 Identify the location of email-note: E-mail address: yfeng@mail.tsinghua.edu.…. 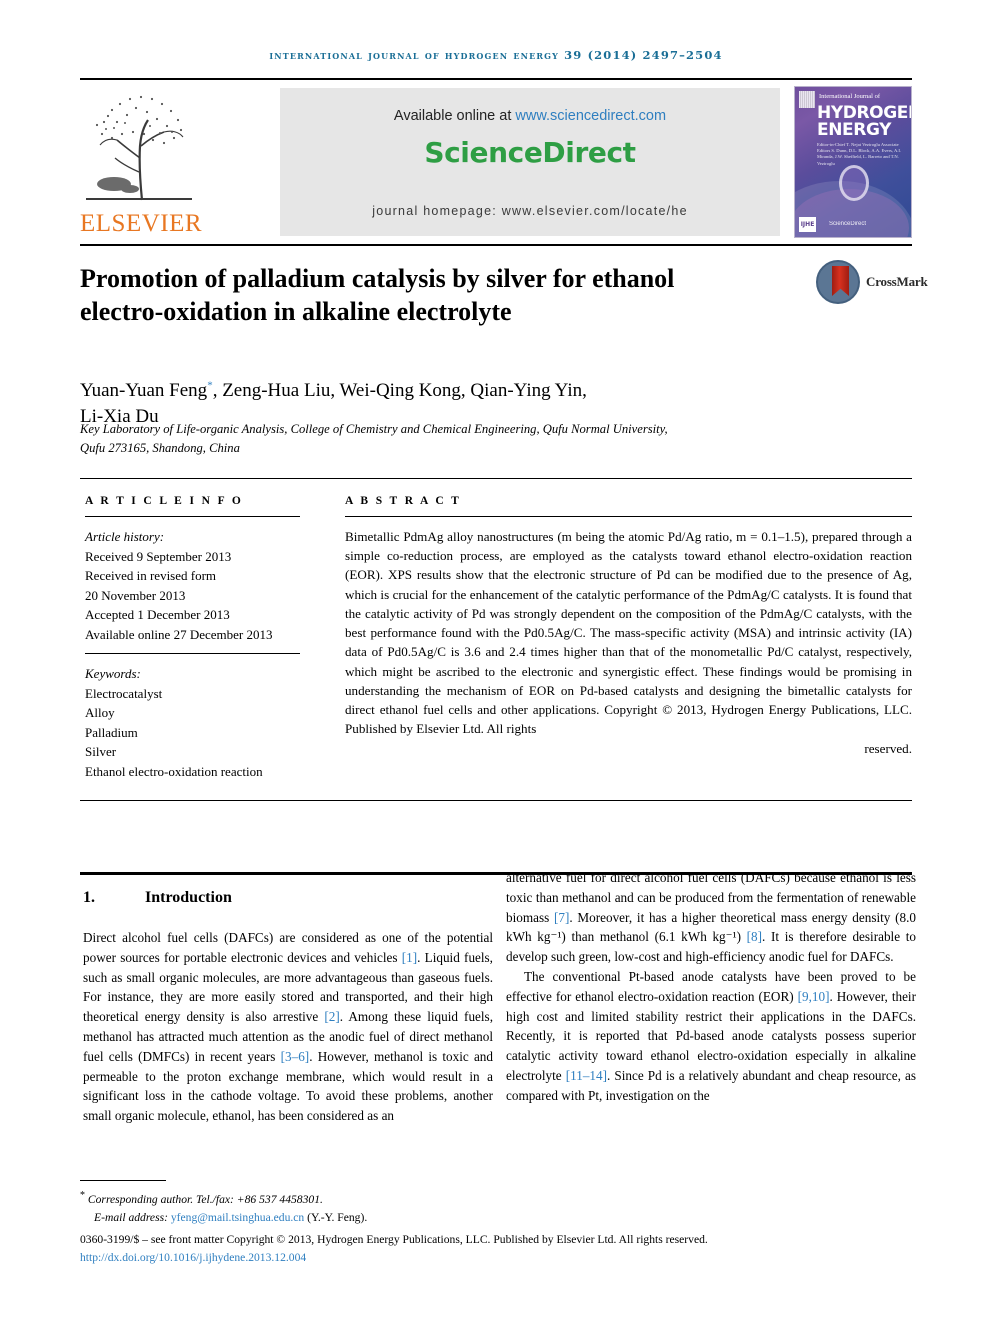
(496, 1218).